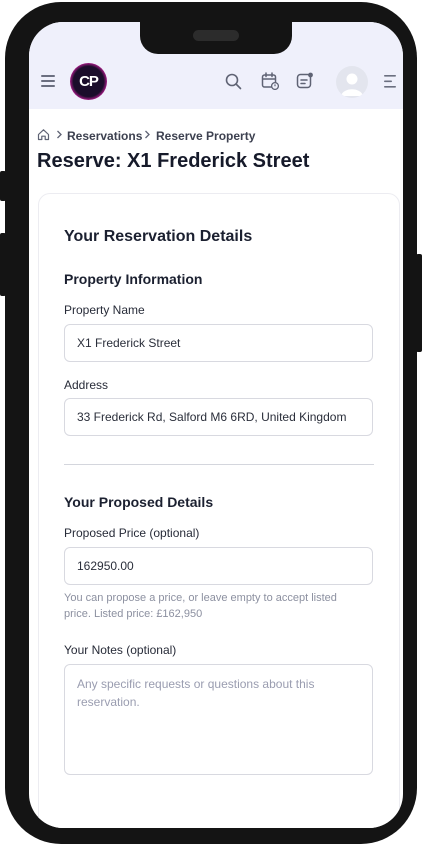 Image resolution: width=422 pixels, height=846 pixels. I want to click on phone-notch, so click(216, 38).